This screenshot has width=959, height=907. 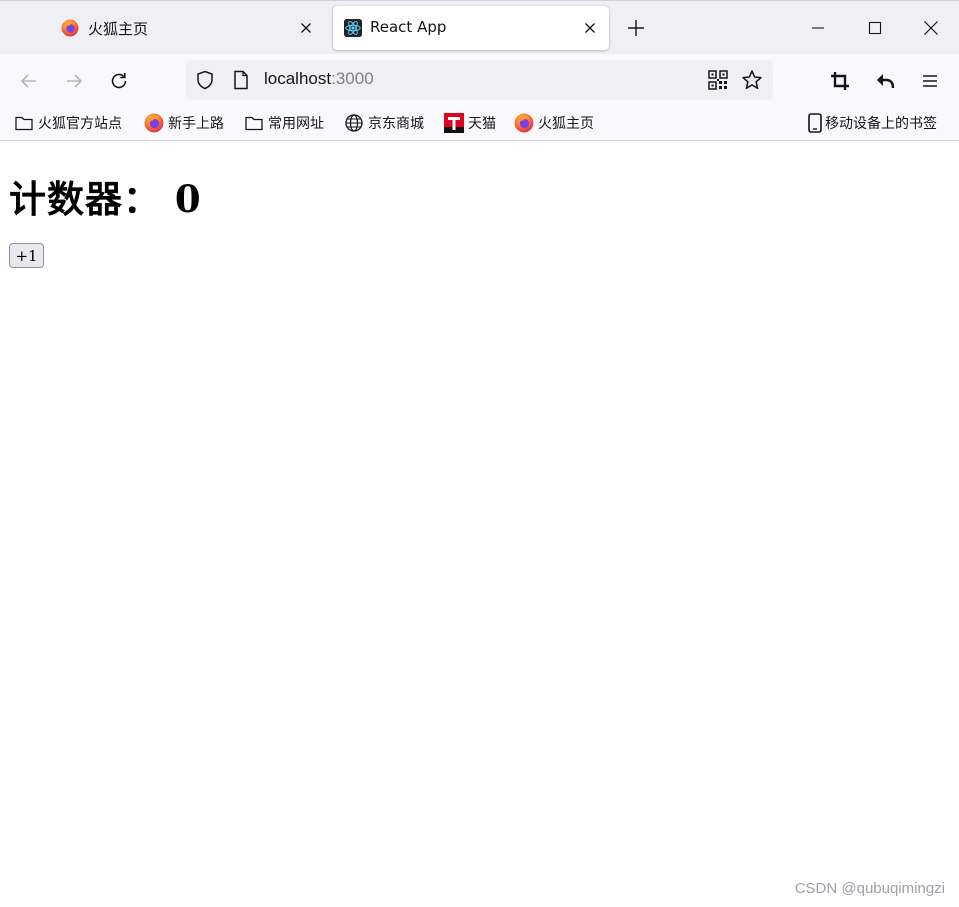 I want to click on bookmark-label: 火狐官方站点, so click(x=80, y=124).